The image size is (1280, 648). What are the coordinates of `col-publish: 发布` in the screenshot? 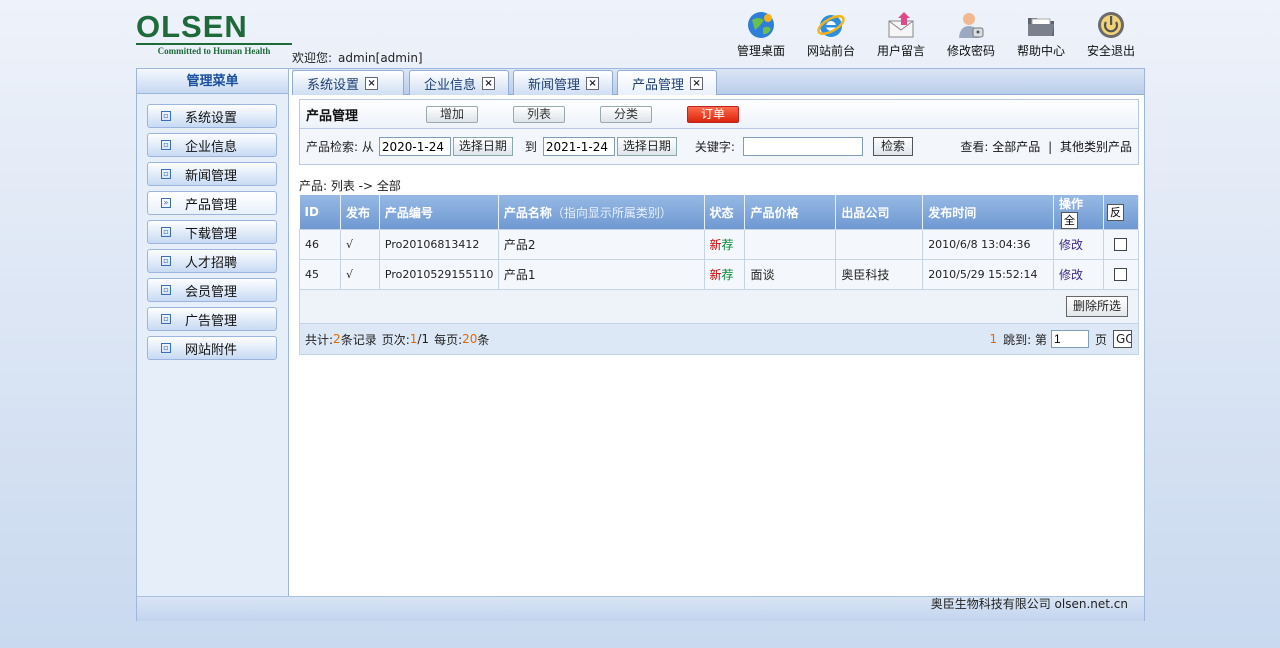 It's located at (360, 212).